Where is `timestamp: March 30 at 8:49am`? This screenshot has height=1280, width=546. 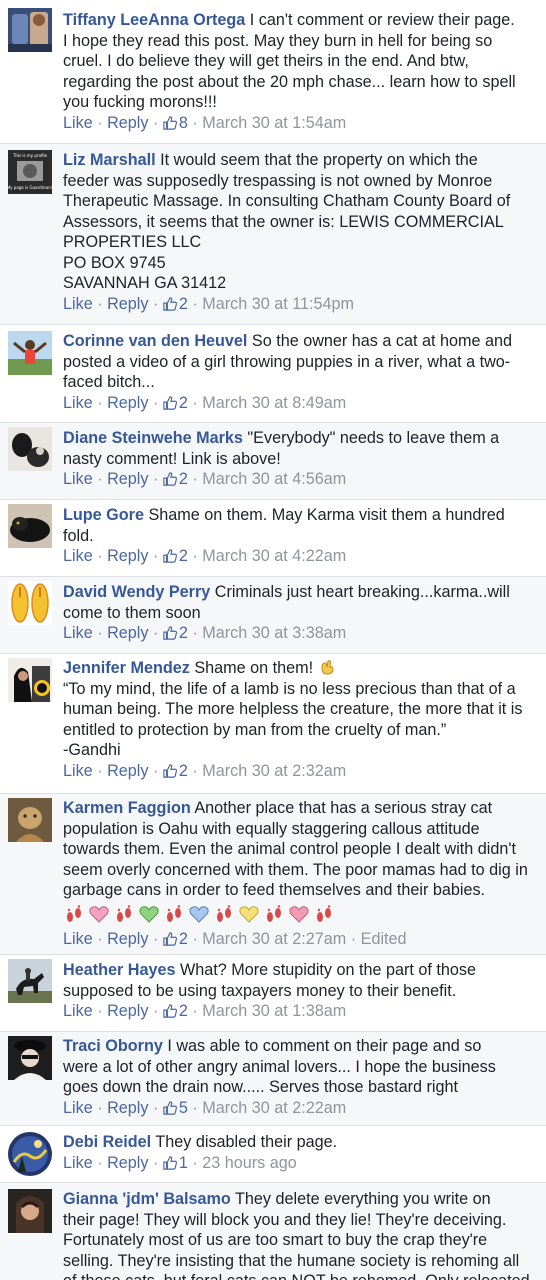
timestamp: March 30 at 8:49am is located at coordinates (274, 403).